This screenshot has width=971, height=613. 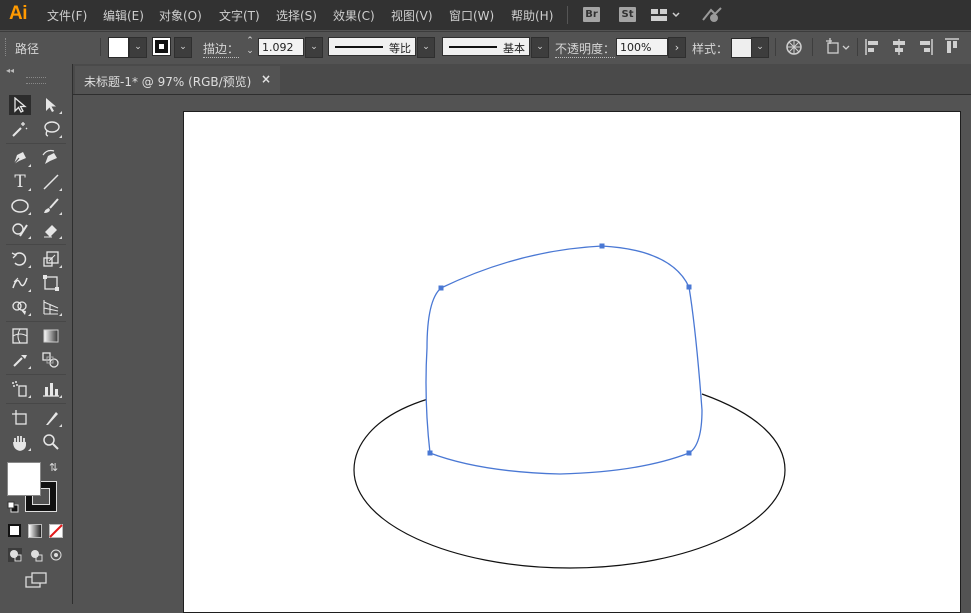 I want to click on symbol-sprayer-tool-icon, so click(x=20, y=389).